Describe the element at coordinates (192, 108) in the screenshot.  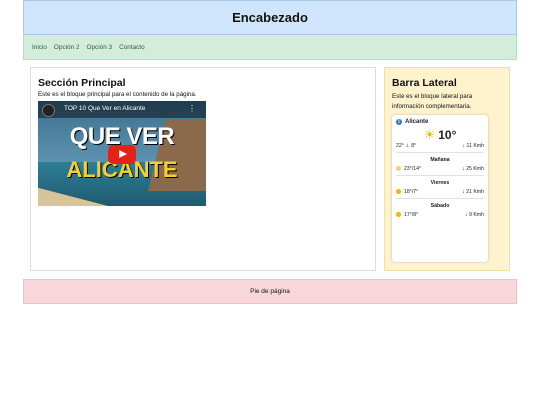
I see `more-options-icon: ⋮` at that location.